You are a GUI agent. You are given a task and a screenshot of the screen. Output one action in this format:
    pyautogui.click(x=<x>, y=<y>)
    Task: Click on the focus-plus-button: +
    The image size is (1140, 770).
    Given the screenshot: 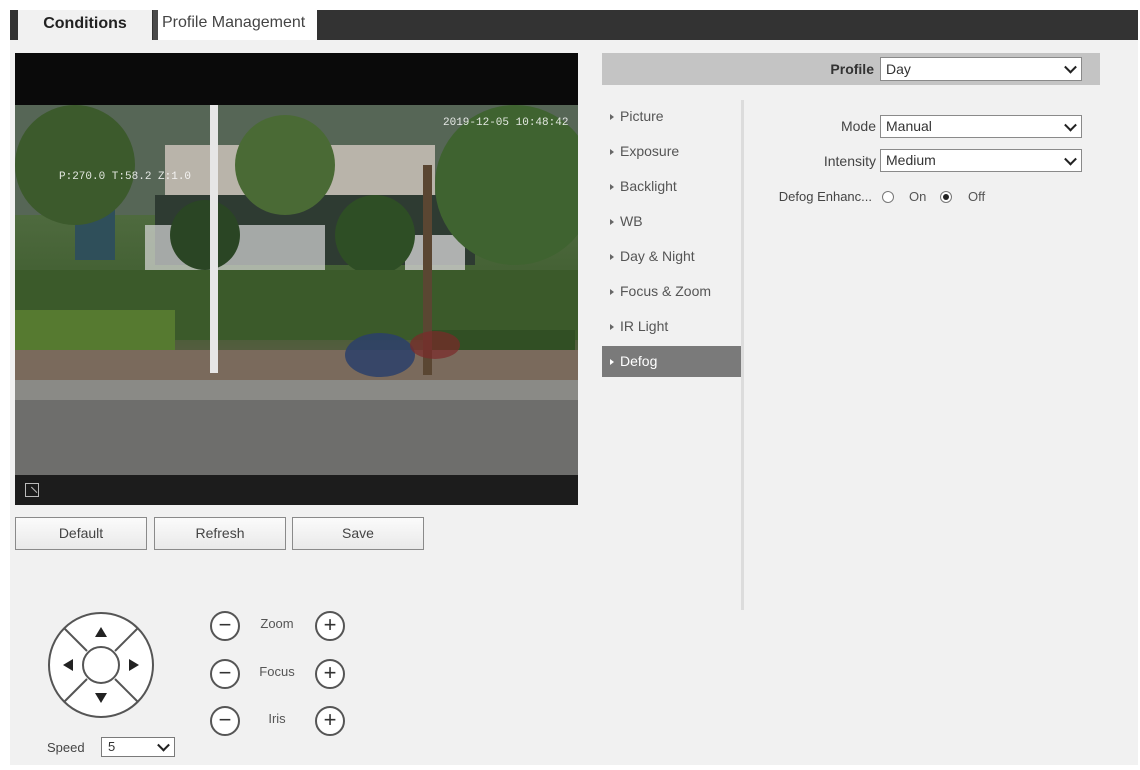 What is the action you would take?
    pyautogui.click(x=330, y=674)
    